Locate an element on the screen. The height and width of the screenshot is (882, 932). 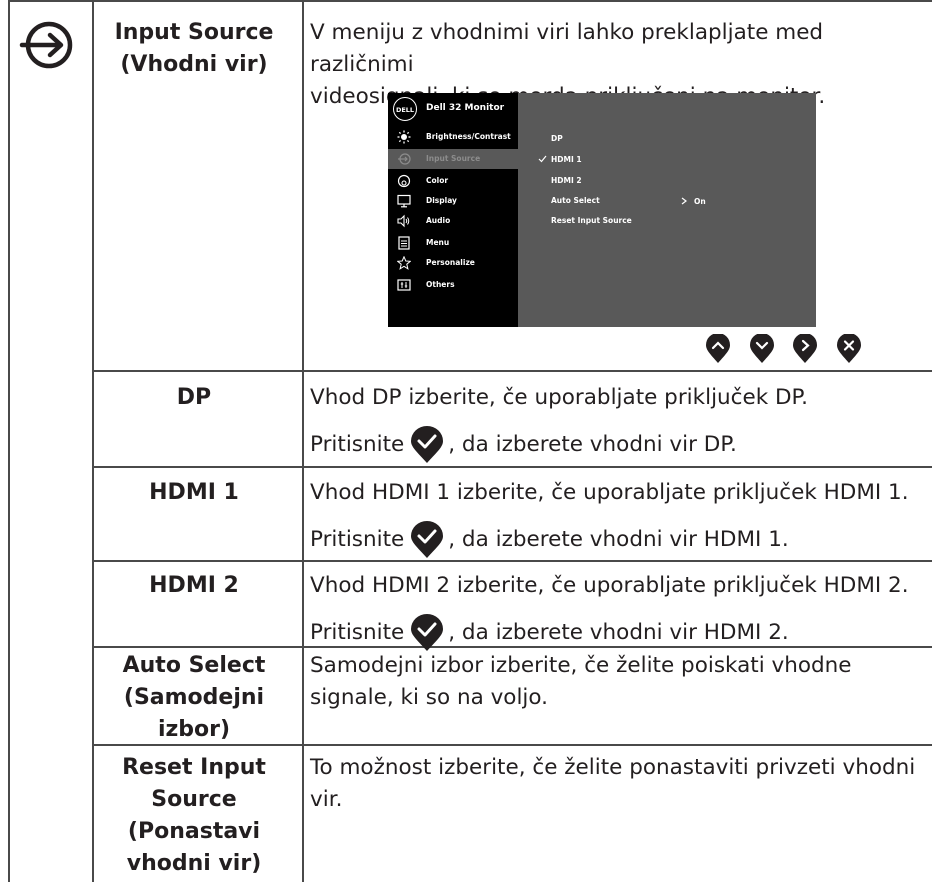
desc-post: , da izberete vhodni vir HDMI 1. is located at coordinates (618, 539).